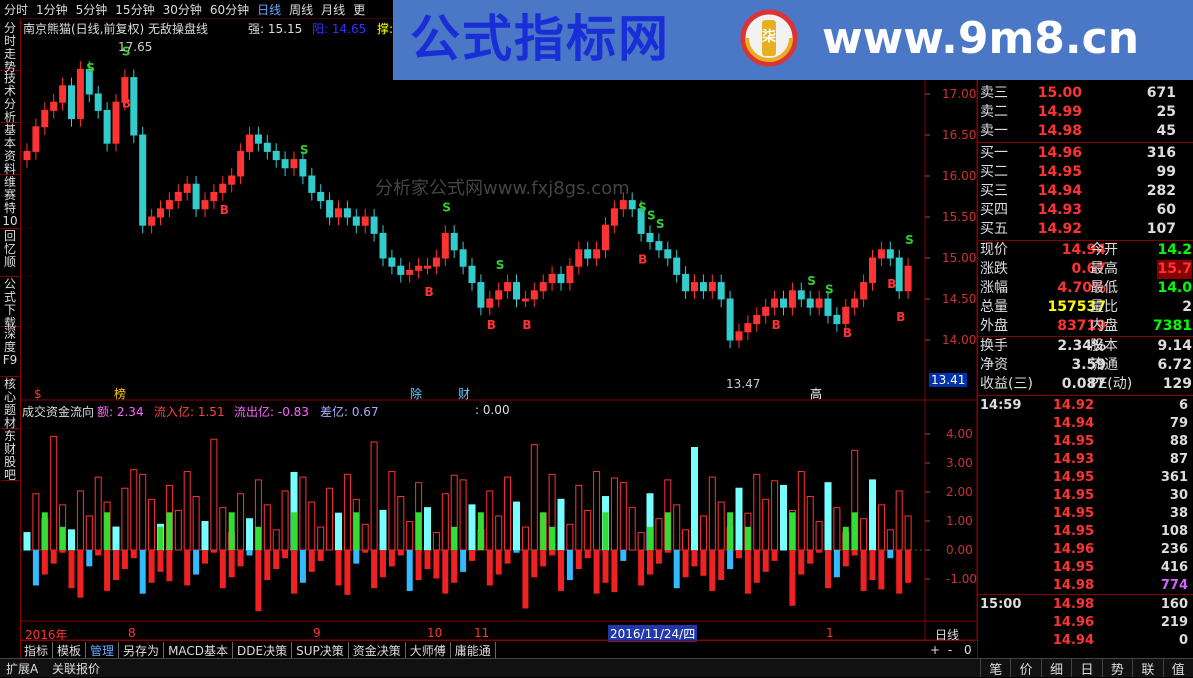  Describe the element at coordinates (301, 9) in the screenshot. I see `period-tab-7: 周线` at that location.